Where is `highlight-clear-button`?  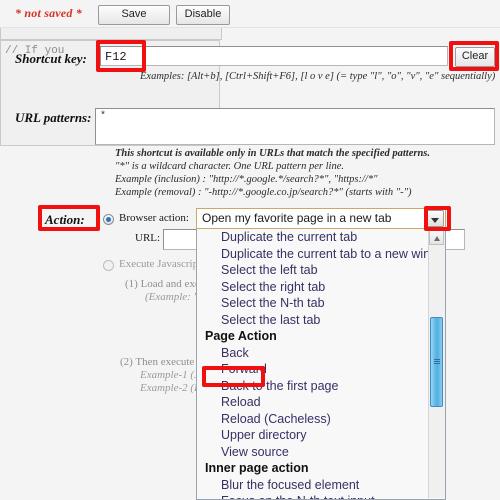 highlight-clear-button is located at coordinates (474, 56).